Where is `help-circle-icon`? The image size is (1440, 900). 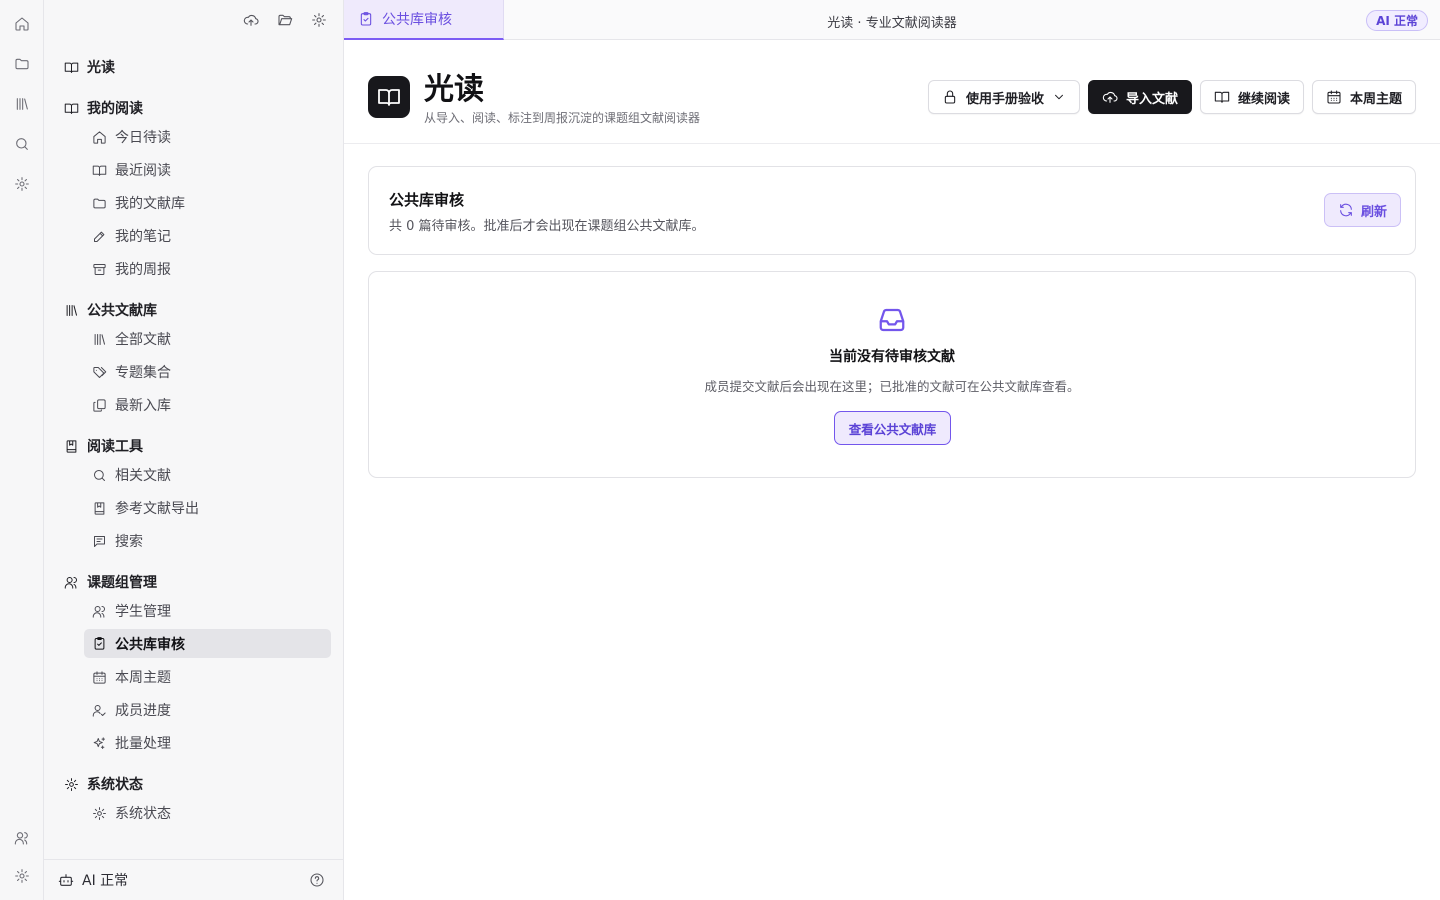
help-circle-icon is located at coordinates (317, 880).